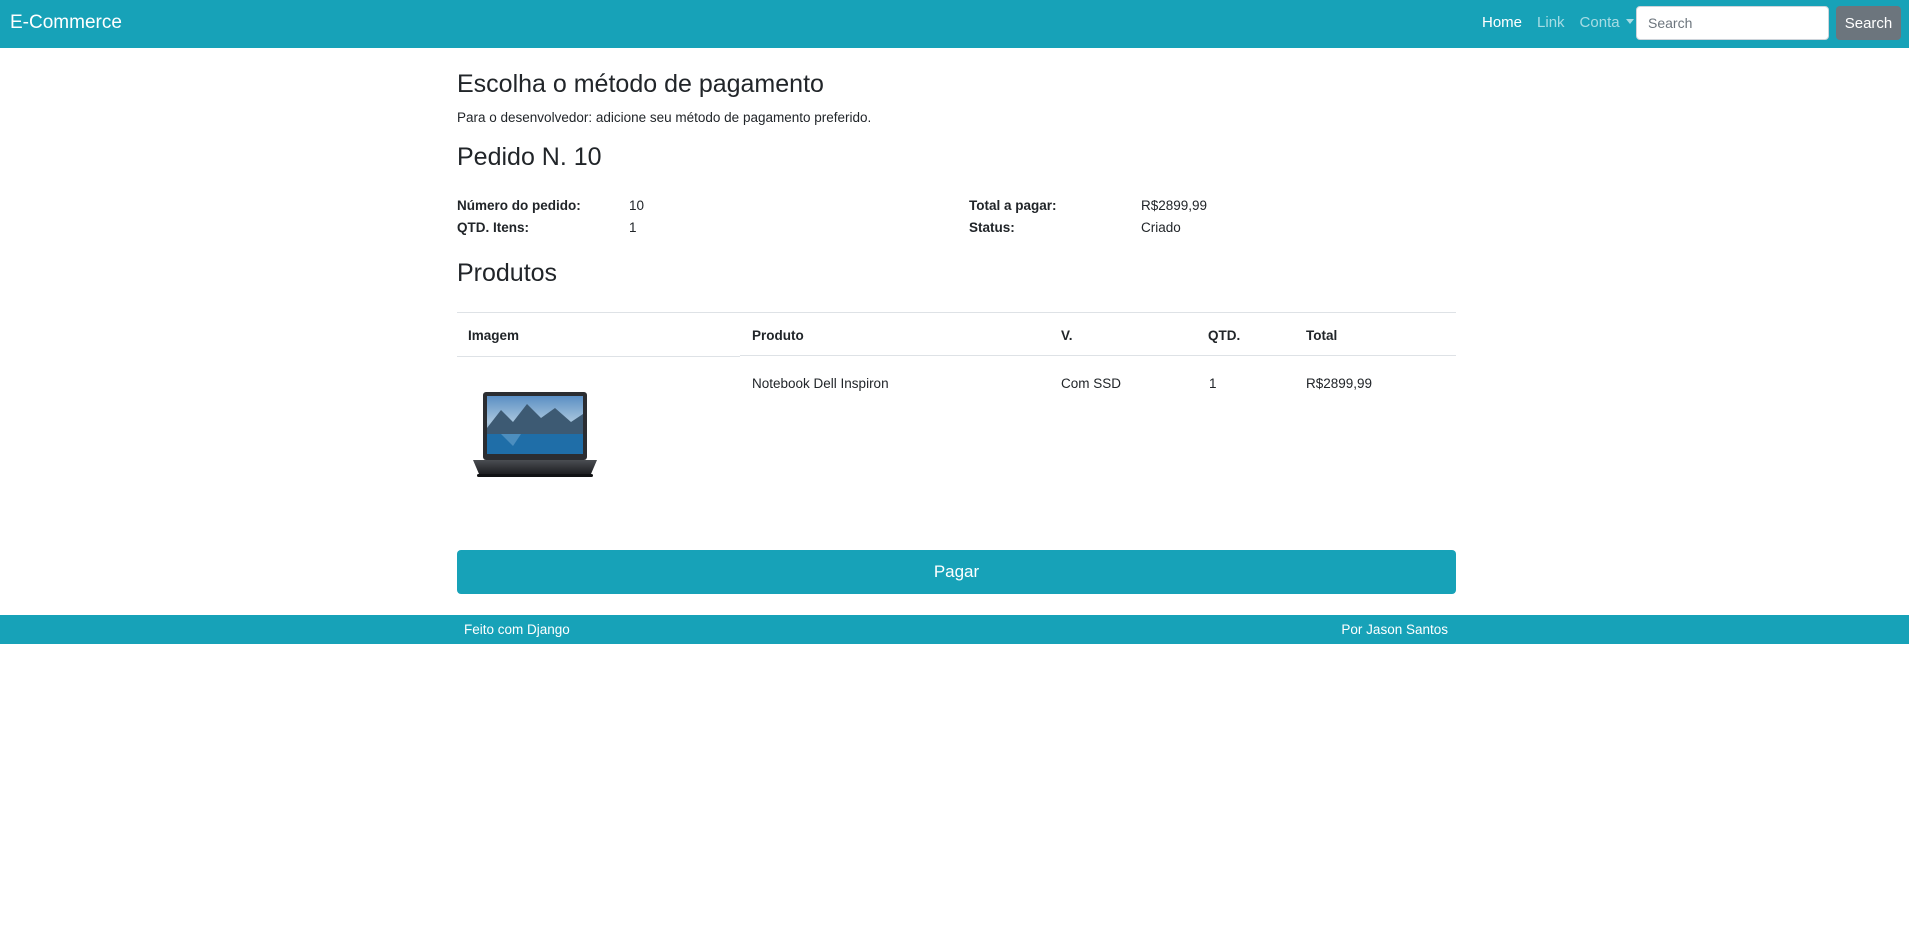 The width and height of the screenshot is (1909, 938). Describe the element at coordinates (535, 434) in the screenshot. I see `laptop-image` at that location.